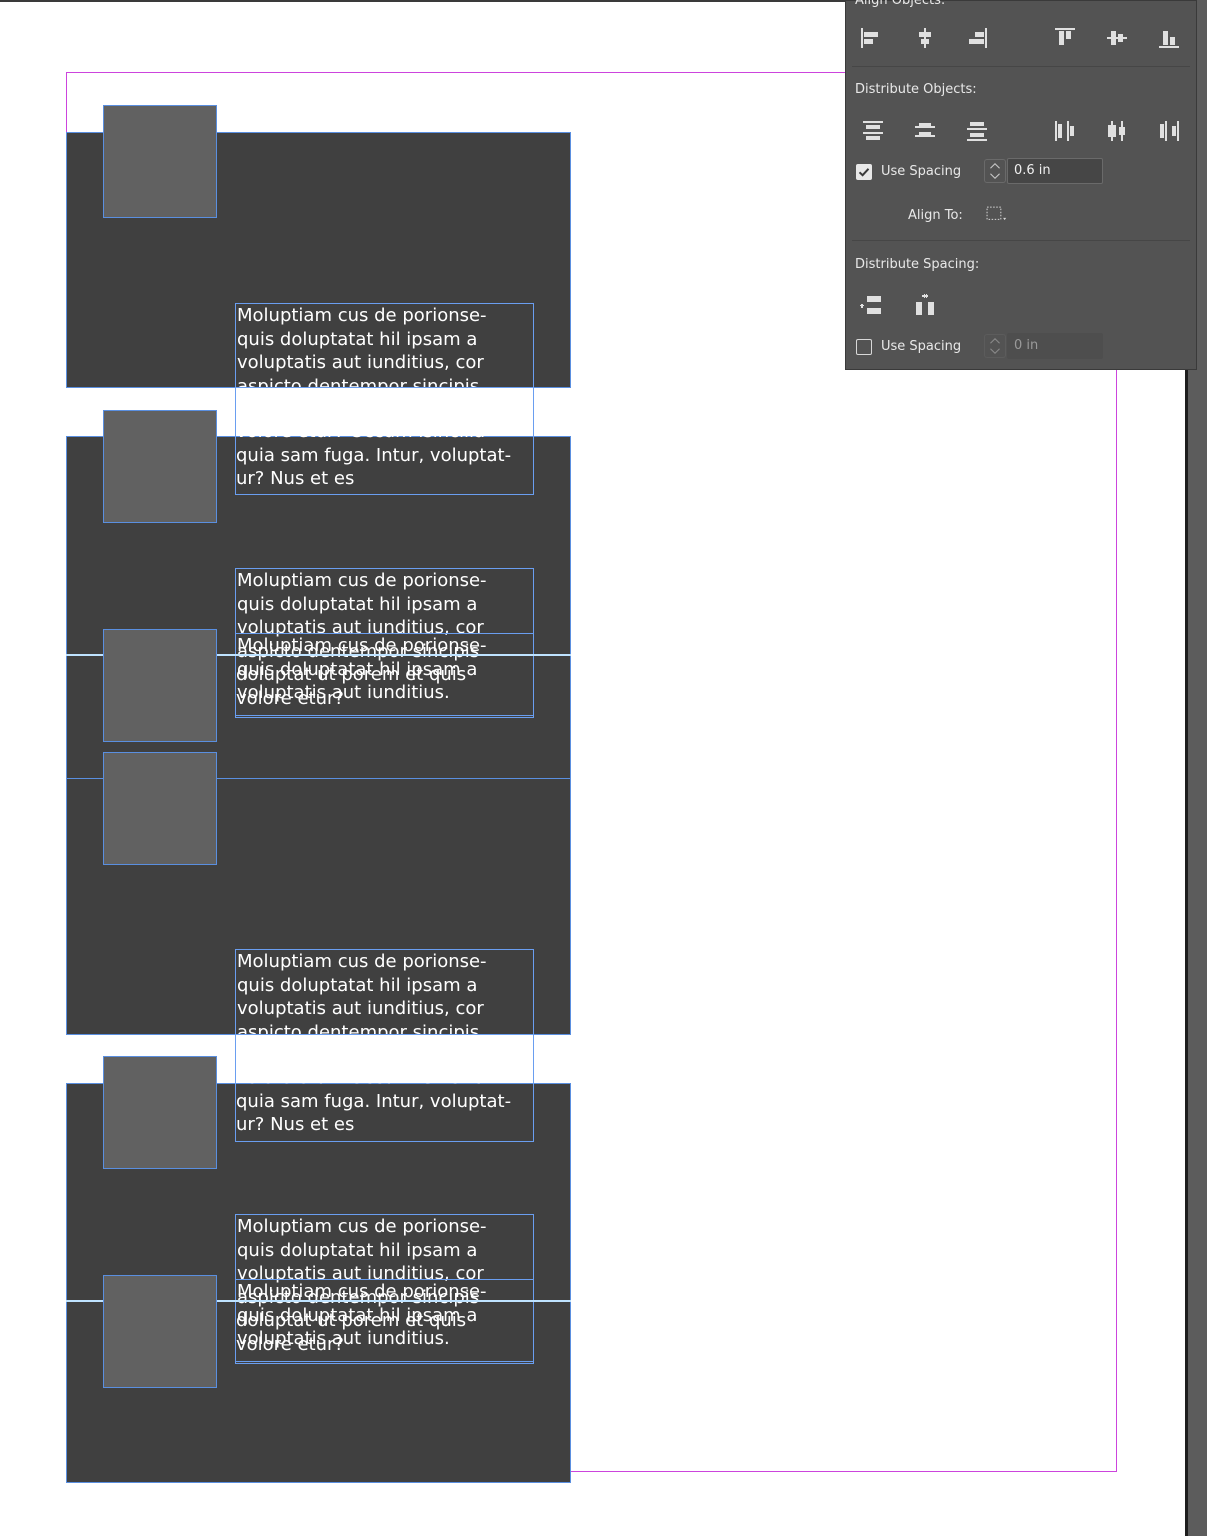 The width and height of the screenshot is (1207, 1536). Describe the element at coordinates (1001, 214) in the screenshot. I see `align-to-selection-icon` at that location.